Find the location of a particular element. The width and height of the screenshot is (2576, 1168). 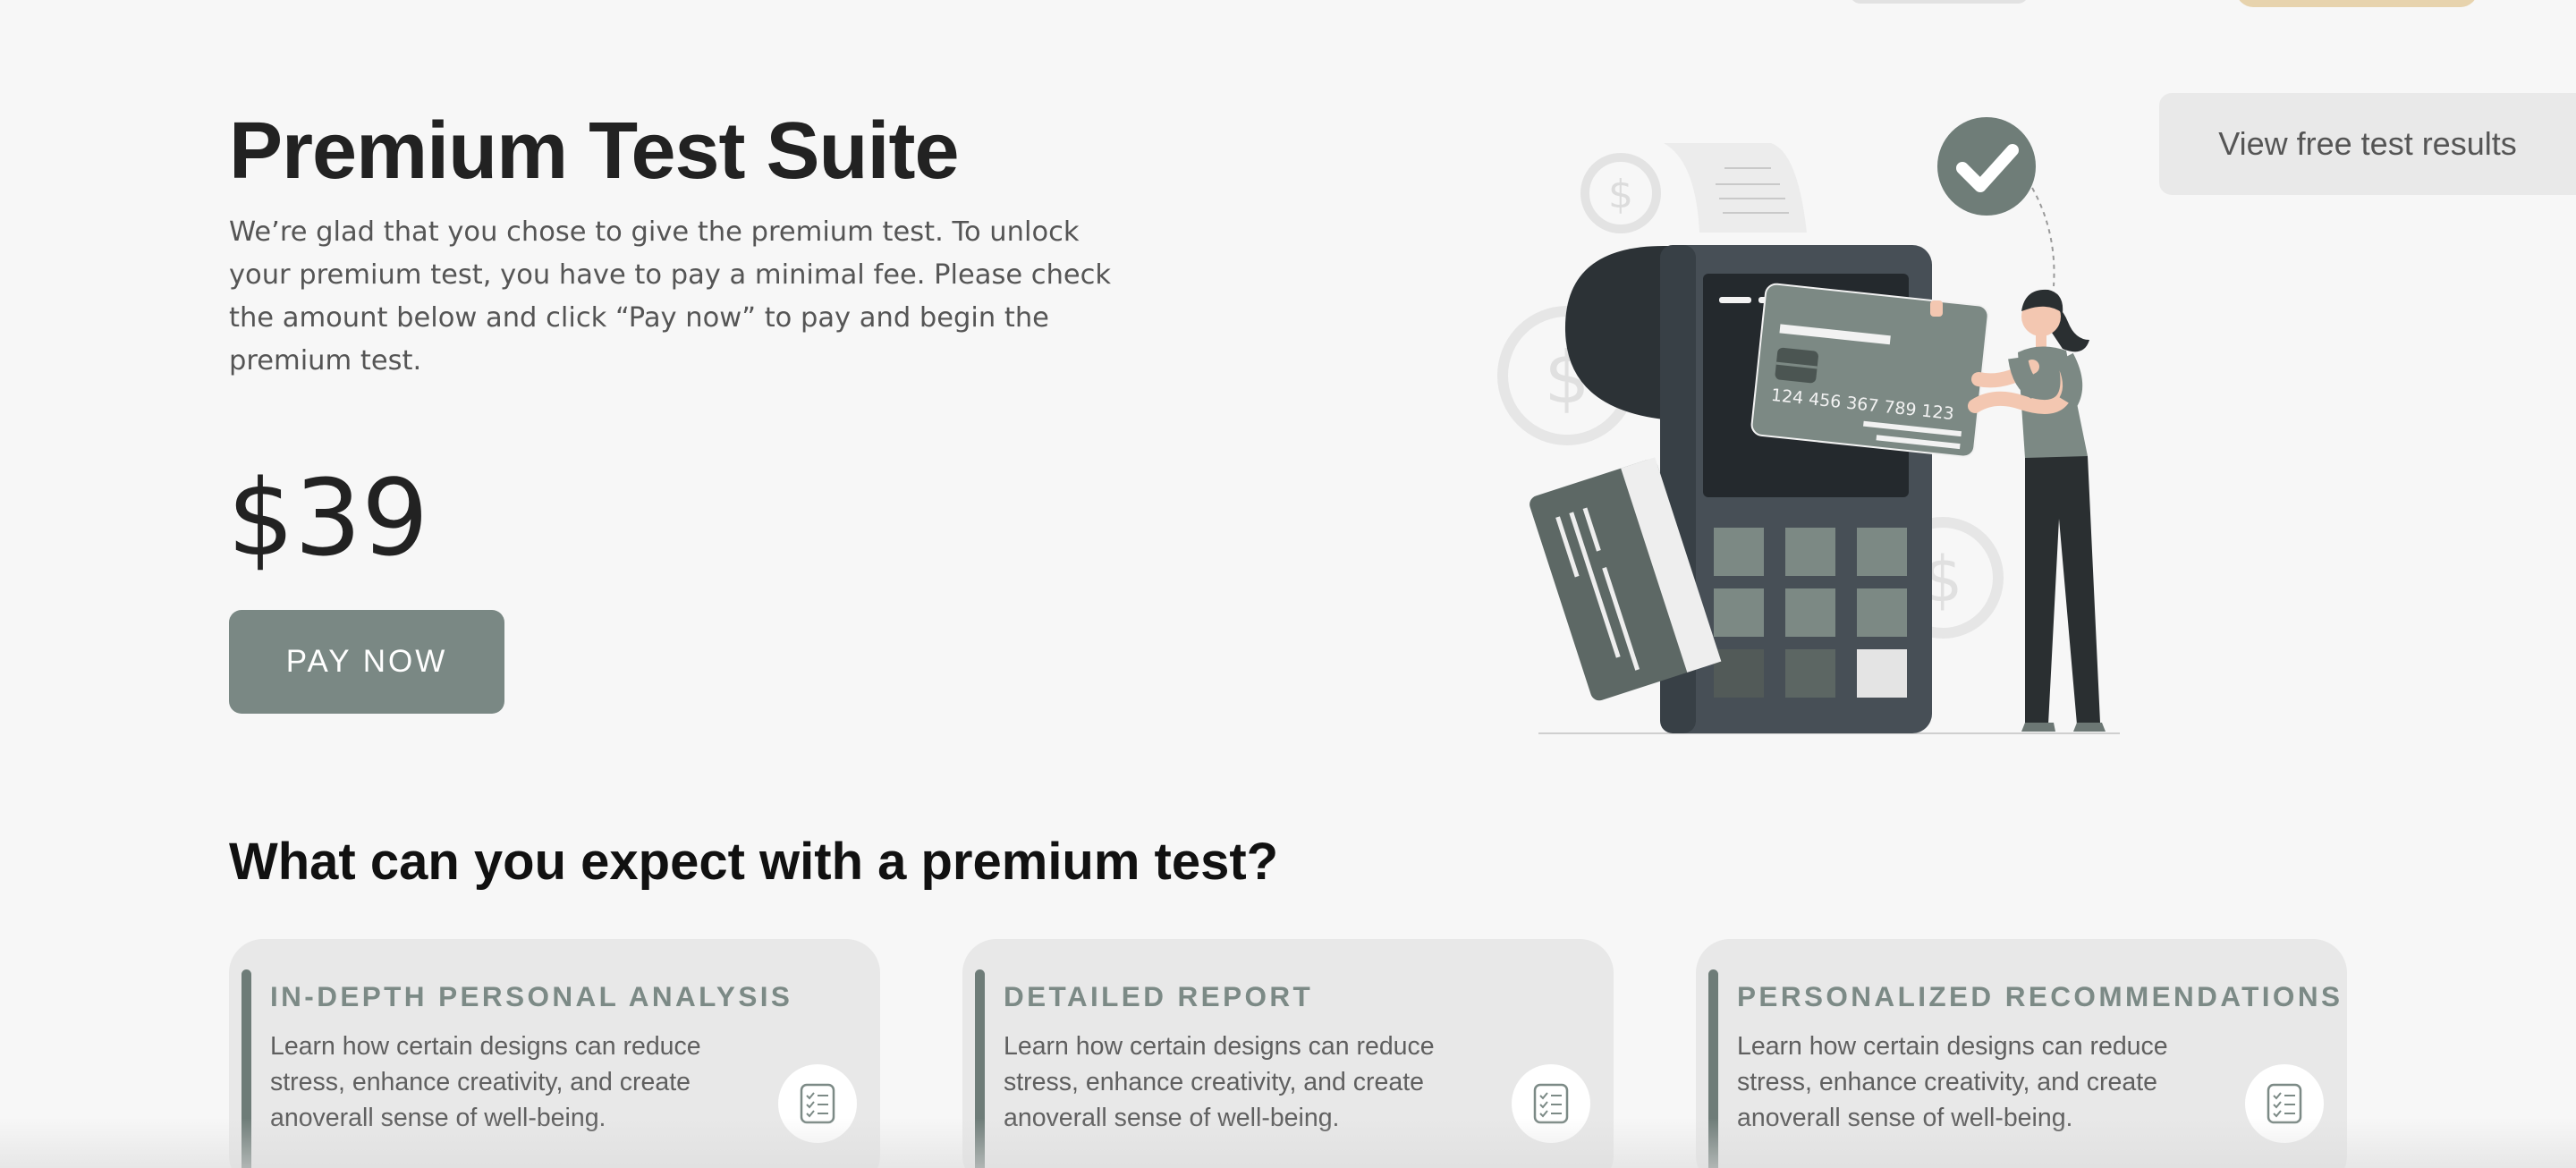

features-title: What can you expect with a premium test? is located at coordinates (754, 862).